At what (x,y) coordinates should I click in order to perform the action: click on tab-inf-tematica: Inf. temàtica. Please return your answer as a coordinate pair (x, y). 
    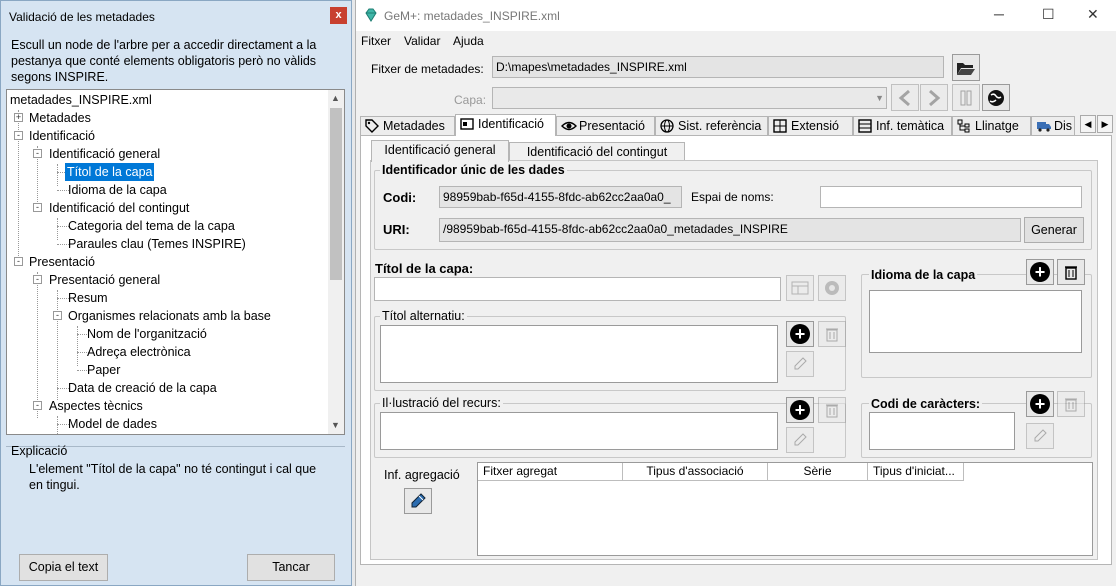
    Looking at the image, I should click on (902, 126).